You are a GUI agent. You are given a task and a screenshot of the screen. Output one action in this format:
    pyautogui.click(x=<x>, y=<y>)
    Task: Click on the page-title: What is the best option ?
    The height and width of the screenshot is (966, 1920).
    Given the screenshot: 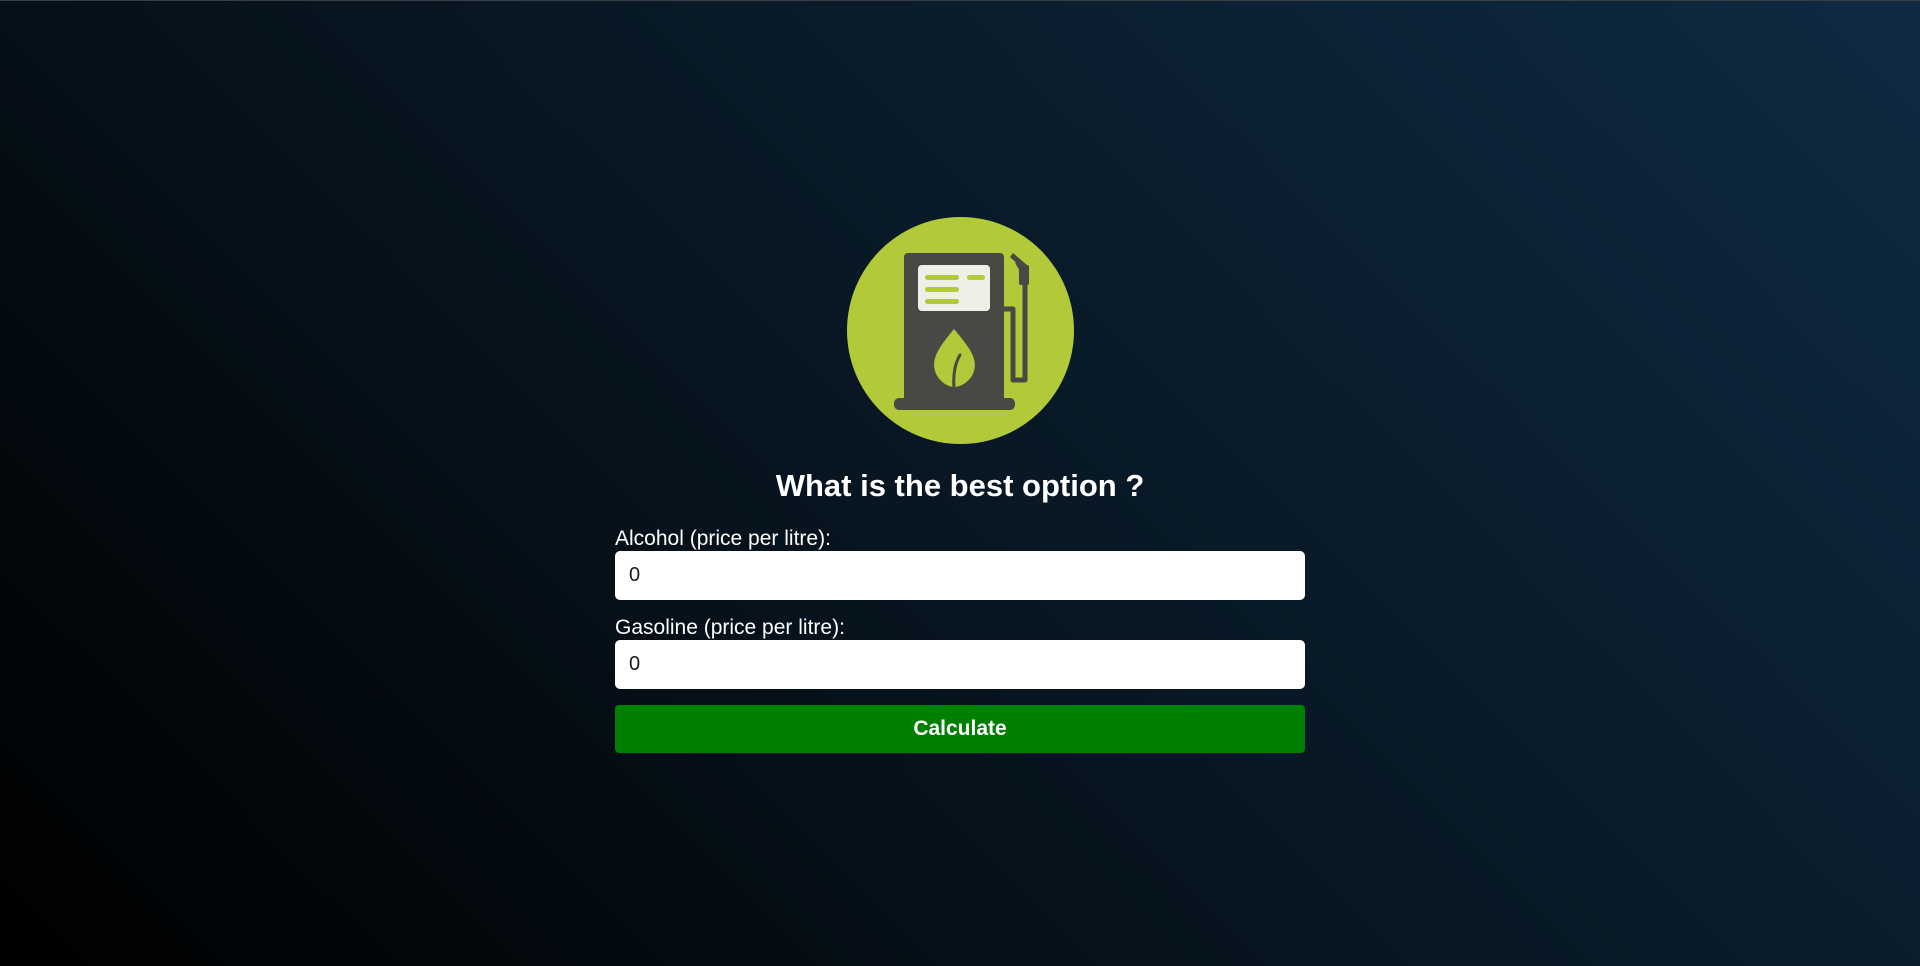 What is the action you would take?
    pyautogui.click(x=960, y=485)
    